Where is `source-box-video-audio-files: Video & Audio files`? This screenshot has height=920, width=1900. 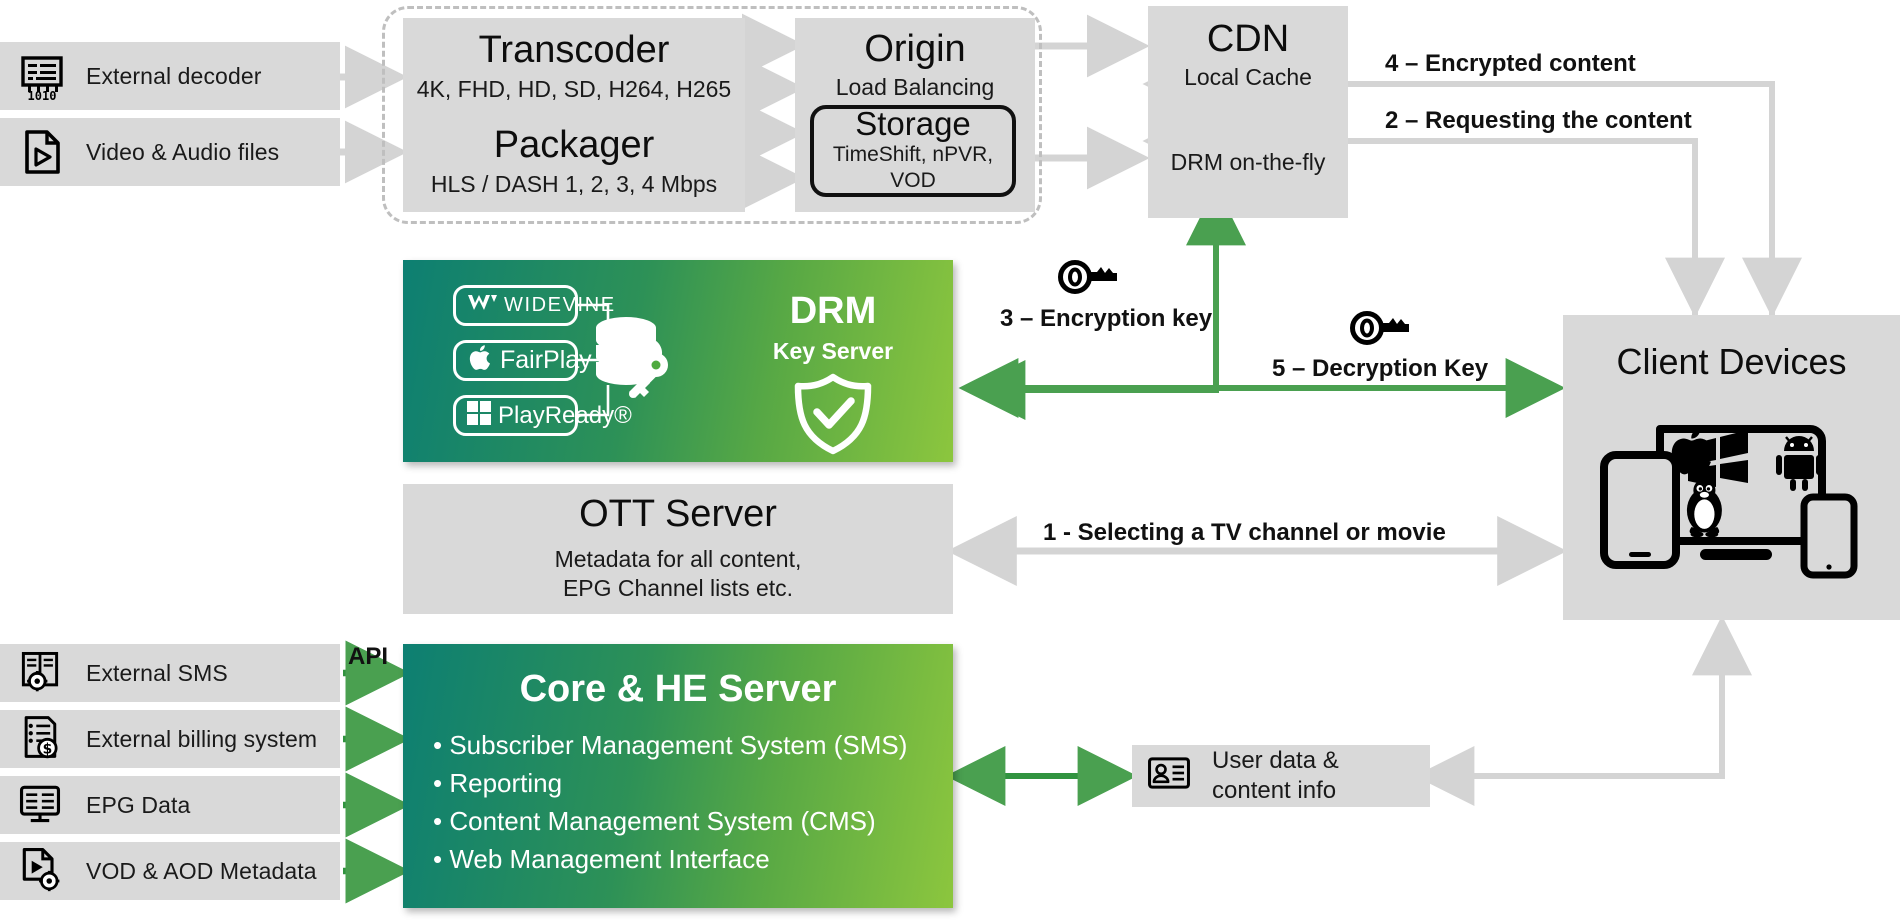 source-box-video-audio-files: Video & Audio files is located at coordinates (170, 152).